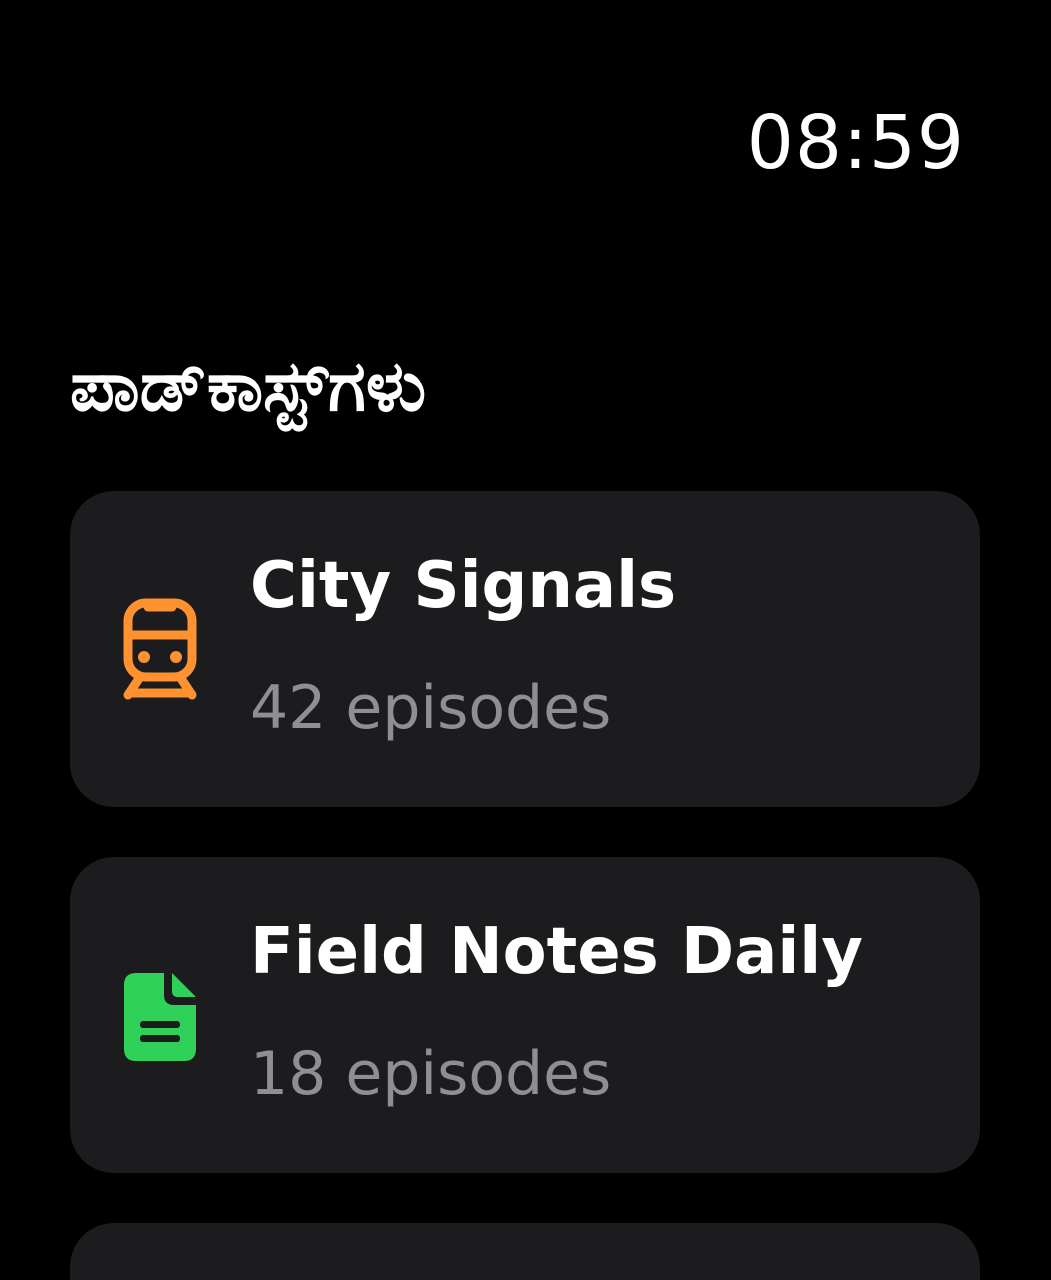 Image resolution: width=1051 pixels, height=1280 pixels. What do you see at coordinates (248, 386) in the screenshot?
I see `page-title: ಪಾಡ್‌ಕಾಸ್ಟ್‌ಗಳು` at bounding box center [248, 386].